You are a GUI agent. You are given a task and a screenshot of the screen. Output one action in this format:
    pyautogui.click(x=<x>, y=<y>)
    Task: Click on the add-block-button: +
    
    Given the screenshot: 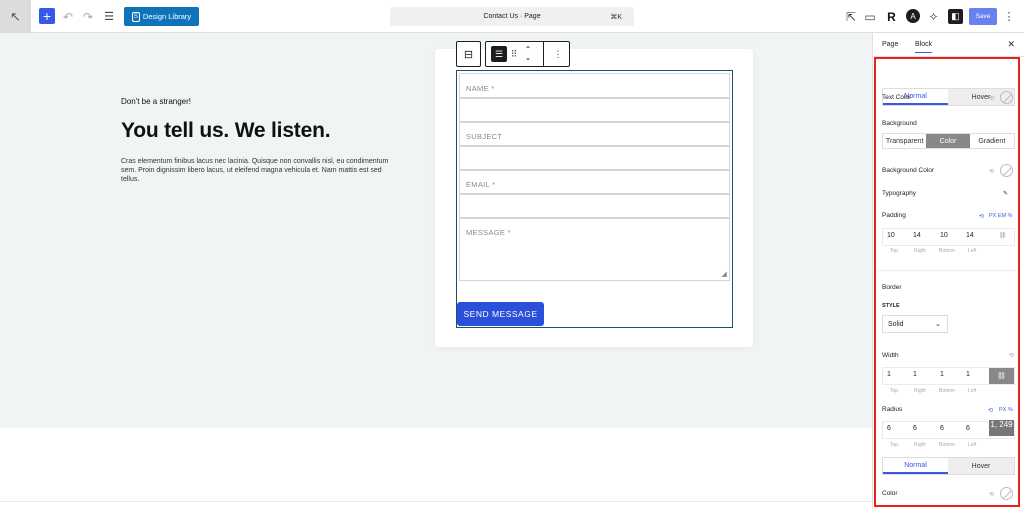 What is the action you would take?
    pyautogui.click(x=47, y=16)
    